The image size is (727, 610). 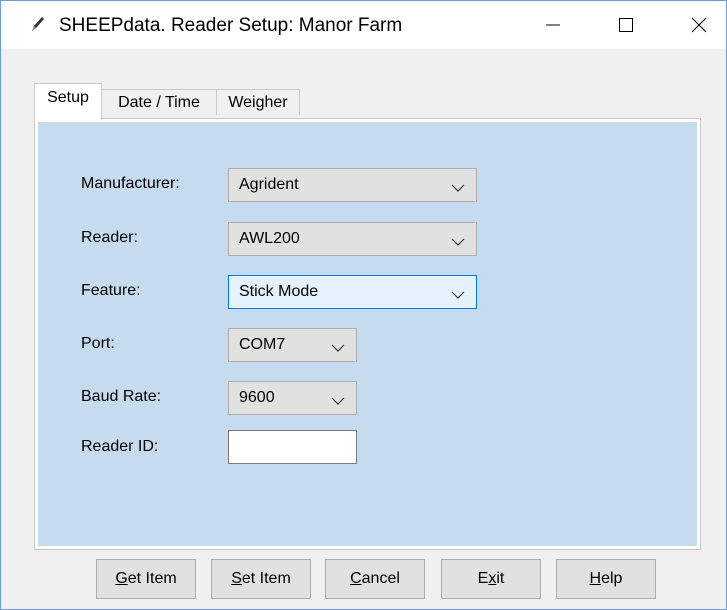 I want to click on port-value: COM7, so click(x=262, y=344).